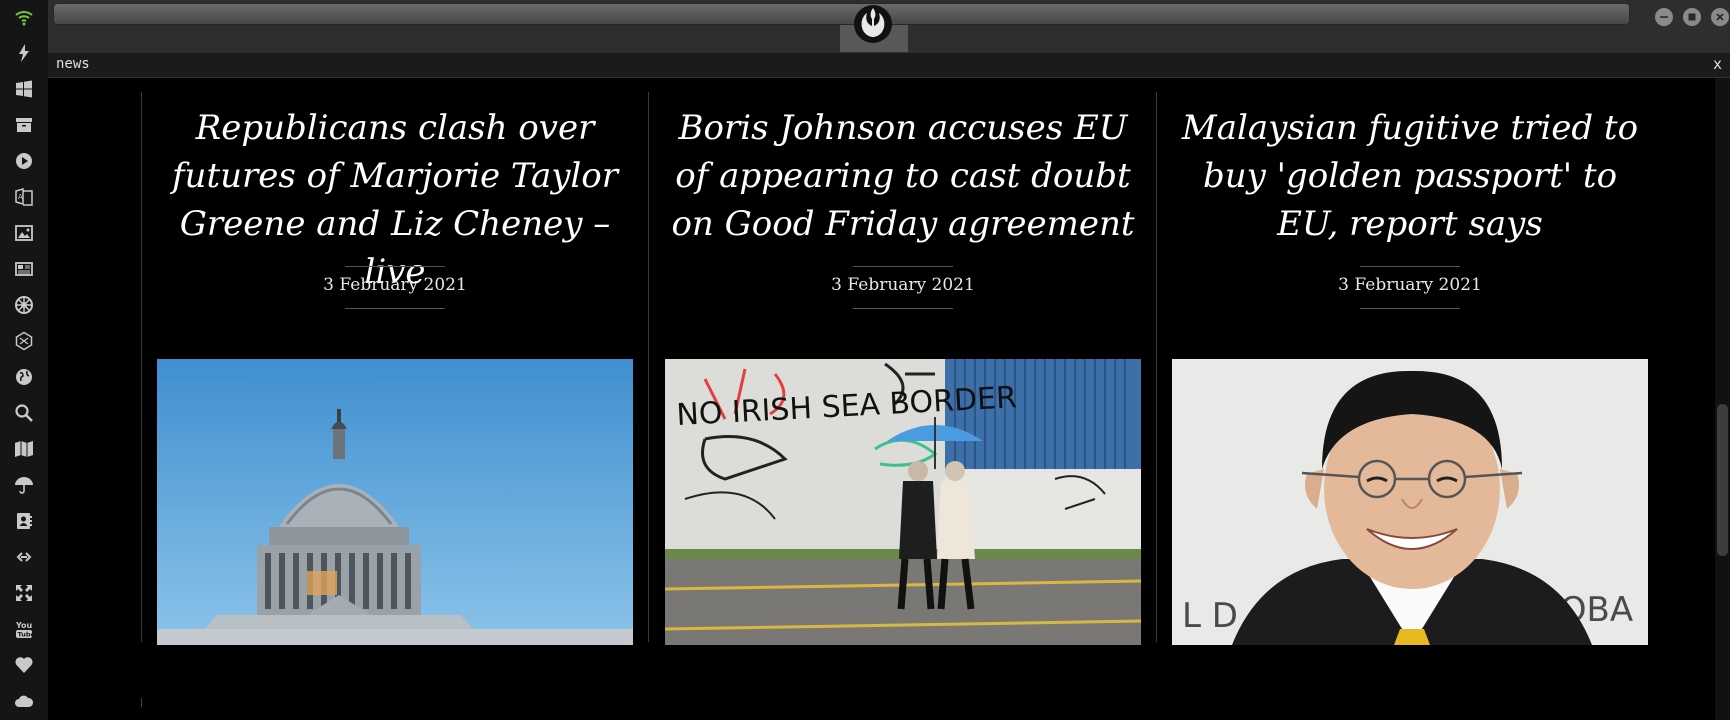 This screenshot has height=720, width=1730. I want to click on article-image, so click(395, 502).